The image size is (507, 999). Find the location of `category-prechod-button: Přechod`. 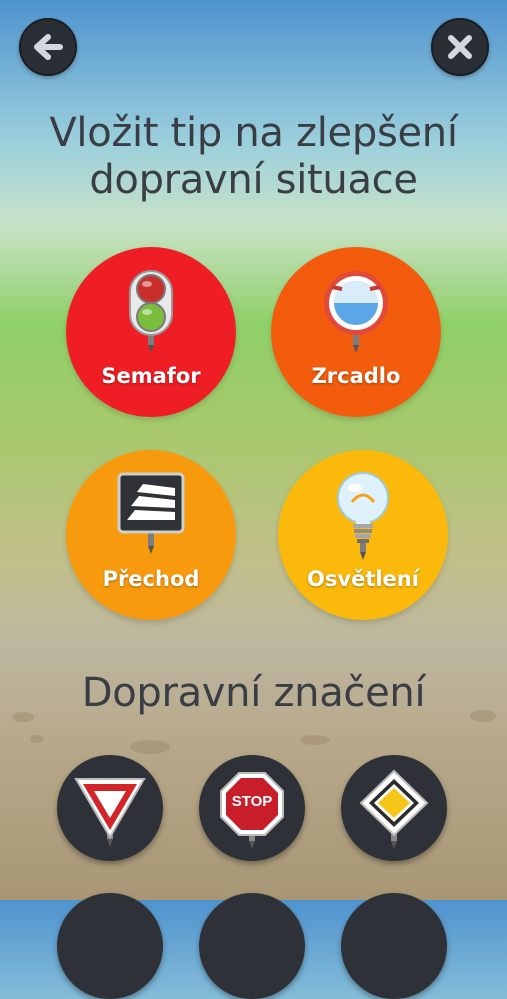

category-prechod-button: Přechod is located at coordinates (151, 535).